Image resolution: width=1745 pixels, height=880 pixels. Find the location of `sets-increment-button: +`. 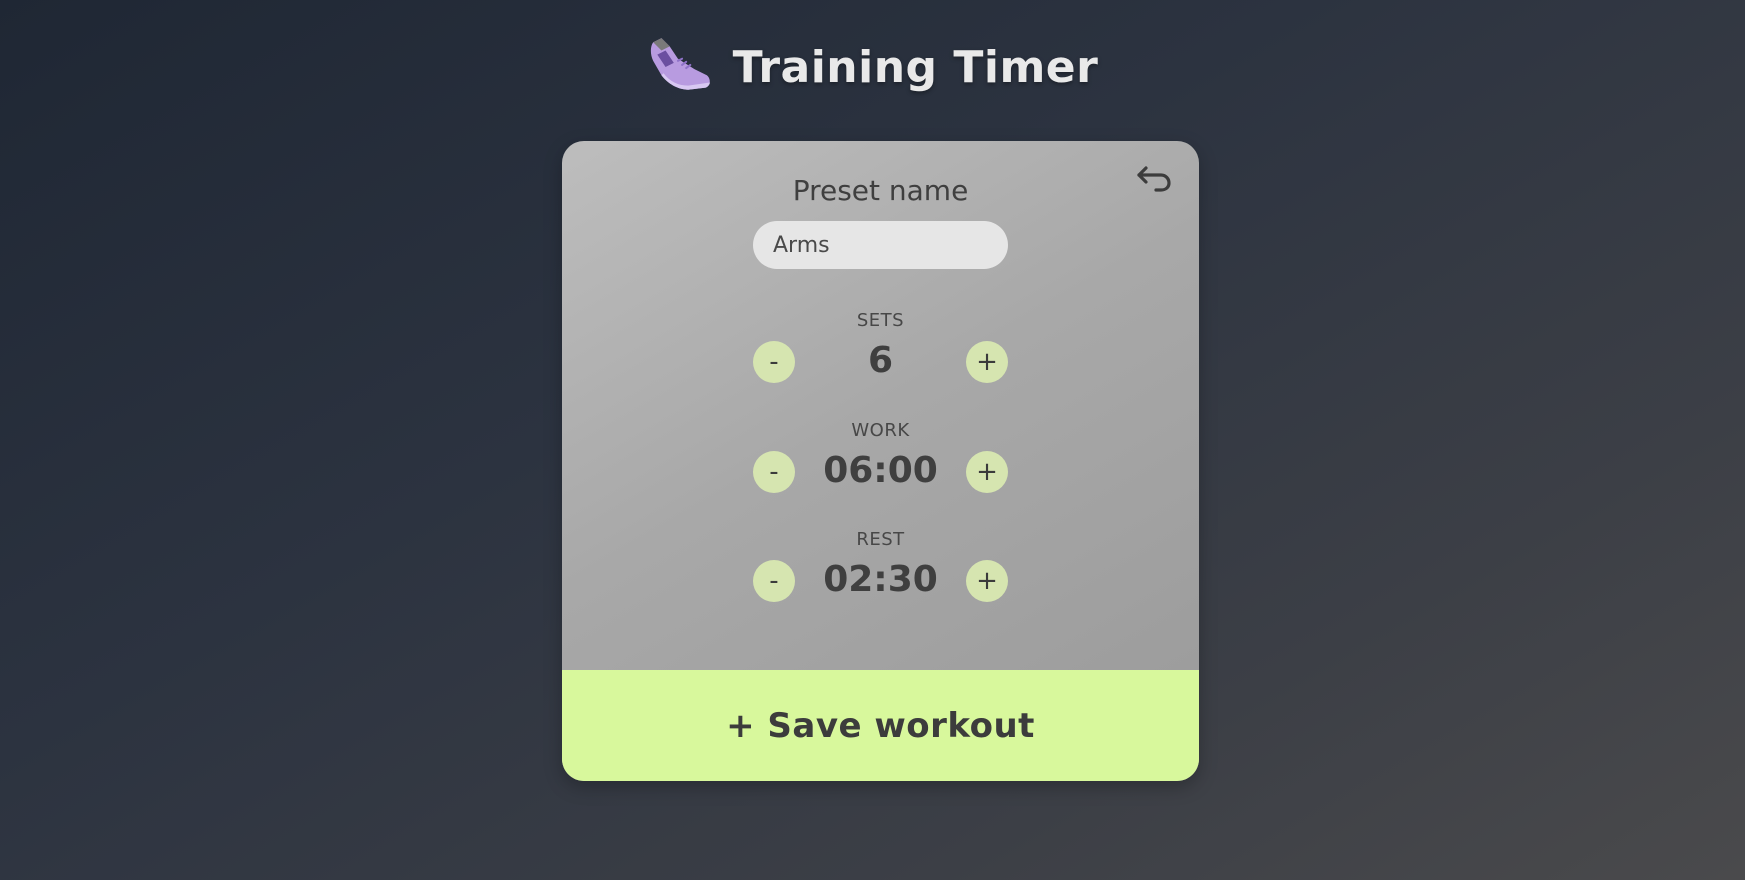

sets-increment-button: + is located at coordinates (987, 362).